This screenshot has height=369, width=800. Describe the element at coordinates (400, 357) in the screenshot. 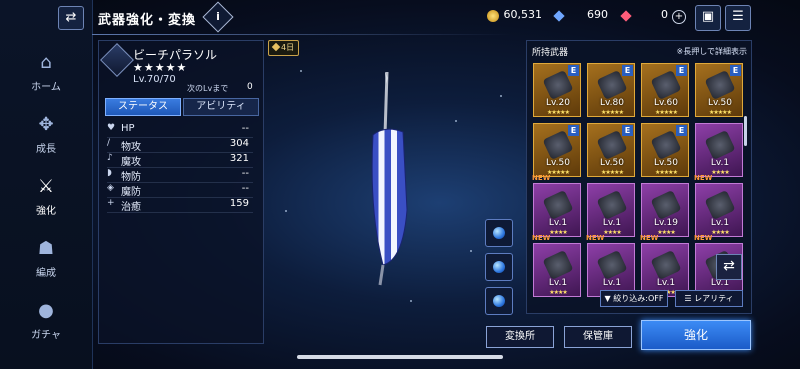

I see `home-indicator` at that location.